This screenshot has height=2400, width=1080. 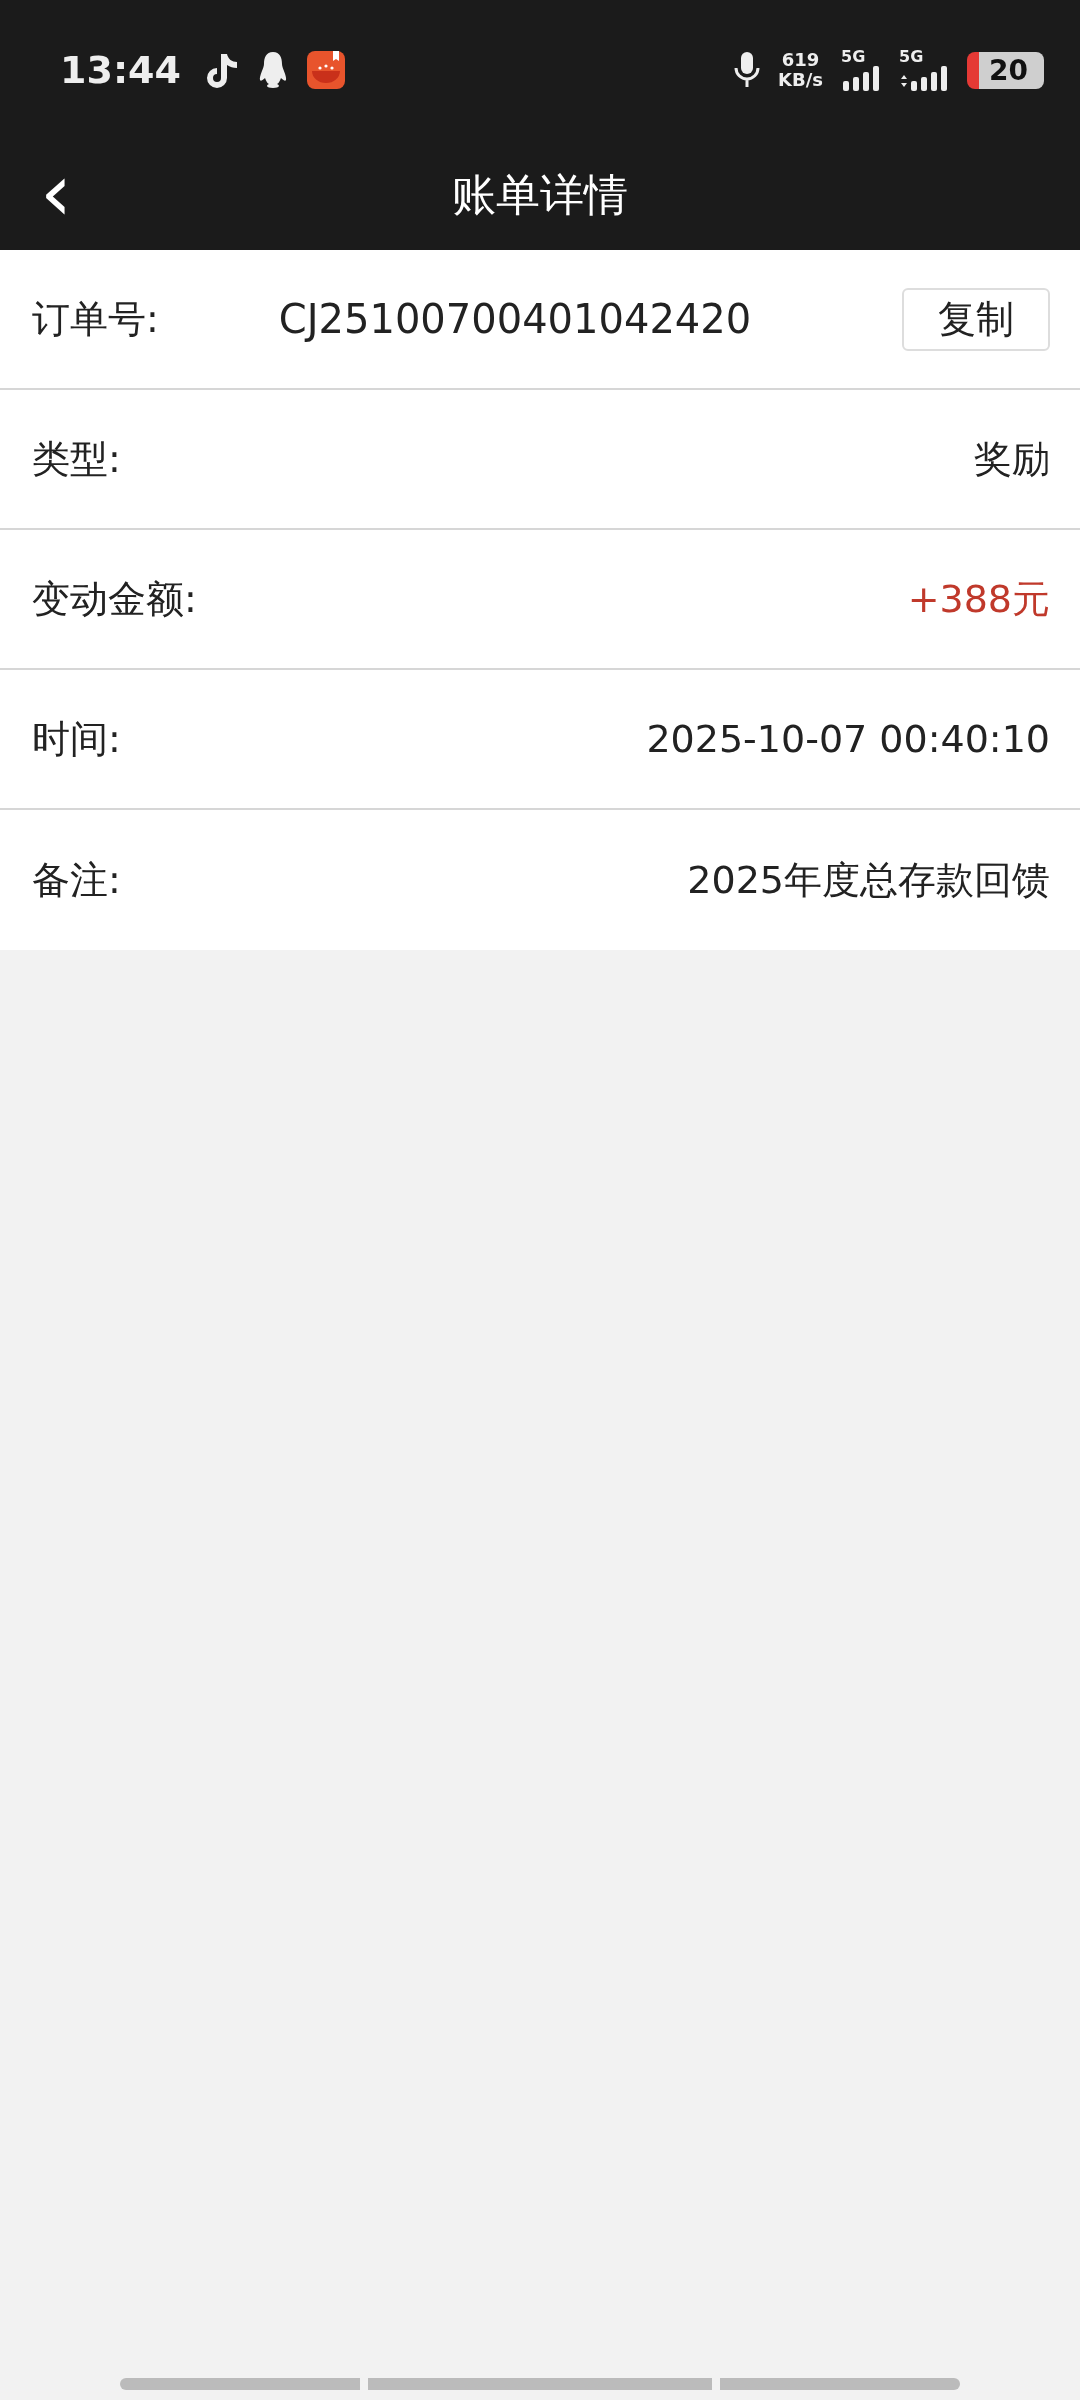 What do you see at coordinates (95, 319) in the screenshot?
I see `field-label: 订单号:` at bounding box center [95, 319].